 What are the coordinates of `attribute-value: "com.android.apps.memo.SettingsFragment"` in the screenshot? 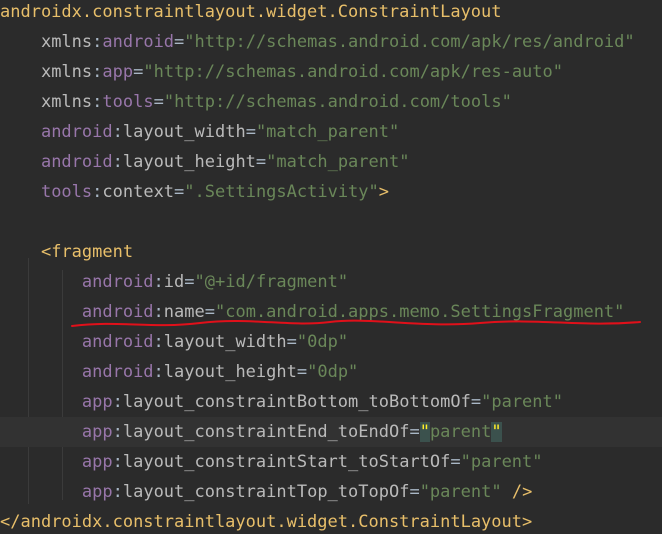 It's located at (420, 312).